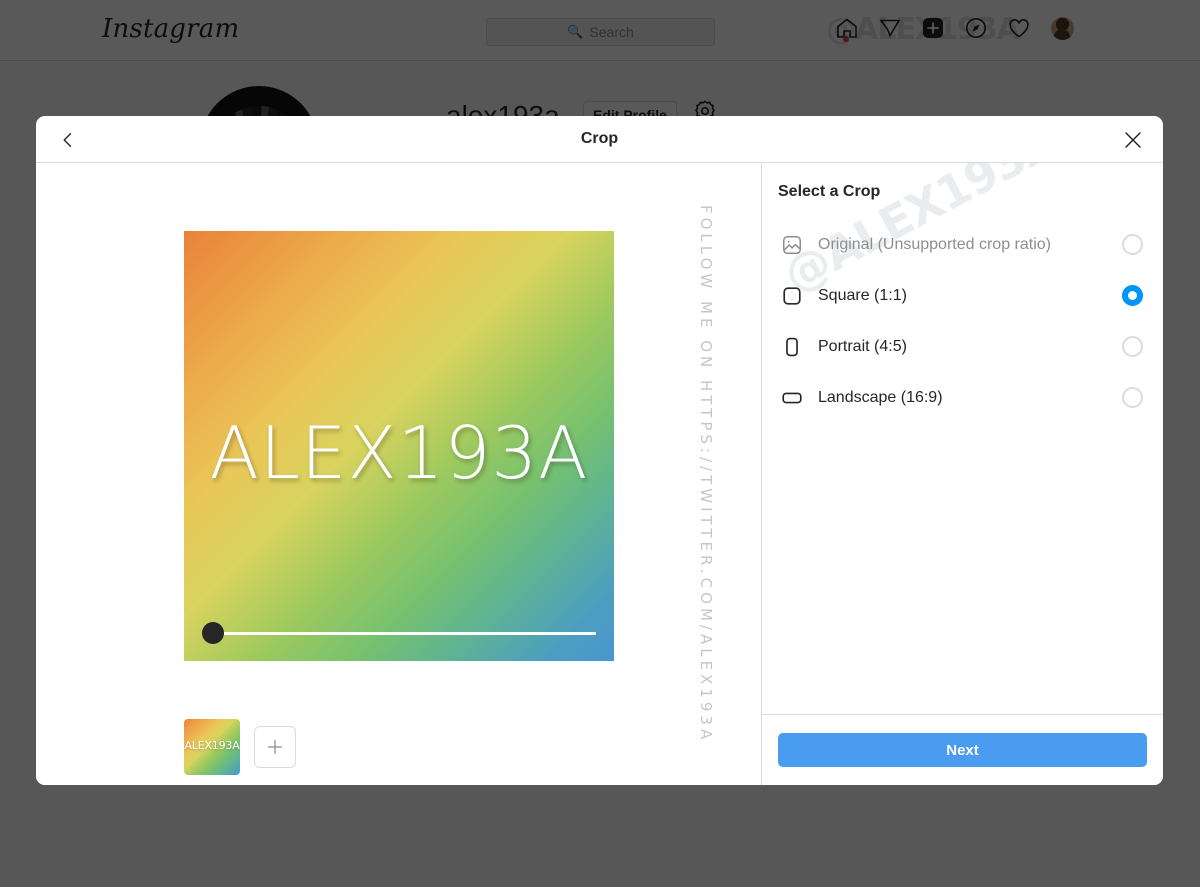  Describe the element at coordinates (934, 244) in the screenshot. I see `crop-option-label: Original (Unsupported crop ratio)` at that location.